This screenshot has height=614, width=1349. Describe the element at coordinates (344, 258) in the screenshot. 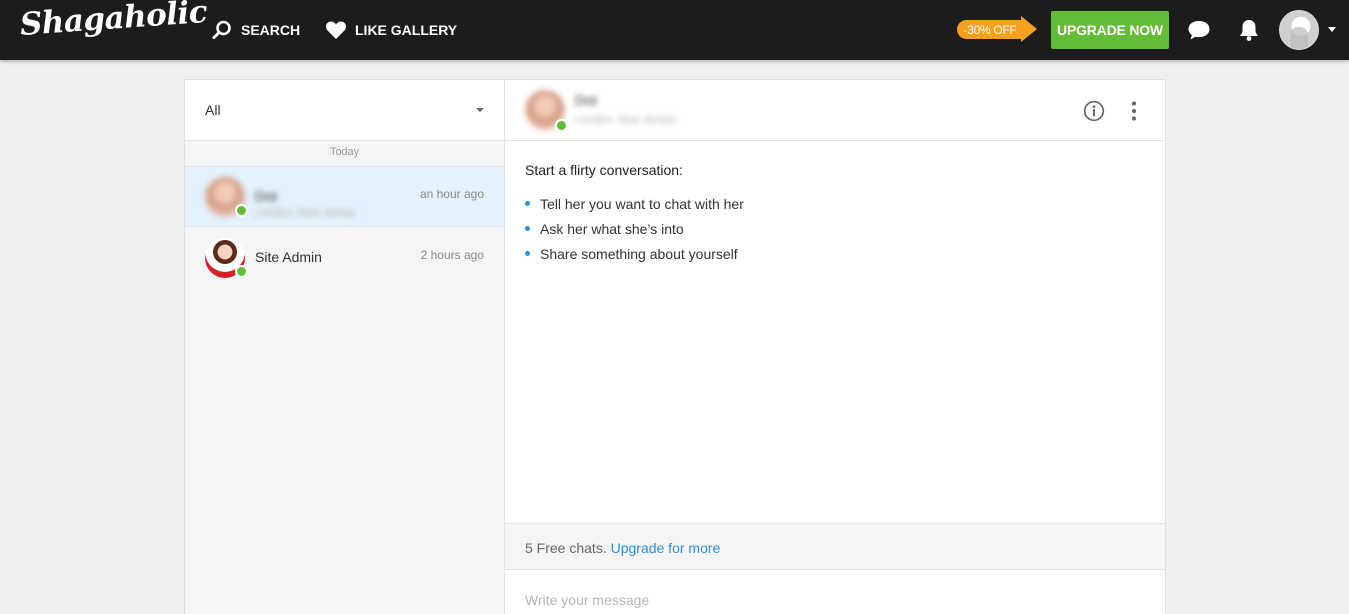

I see `conversation-item: Site Admin 2 hours ago` at that location.